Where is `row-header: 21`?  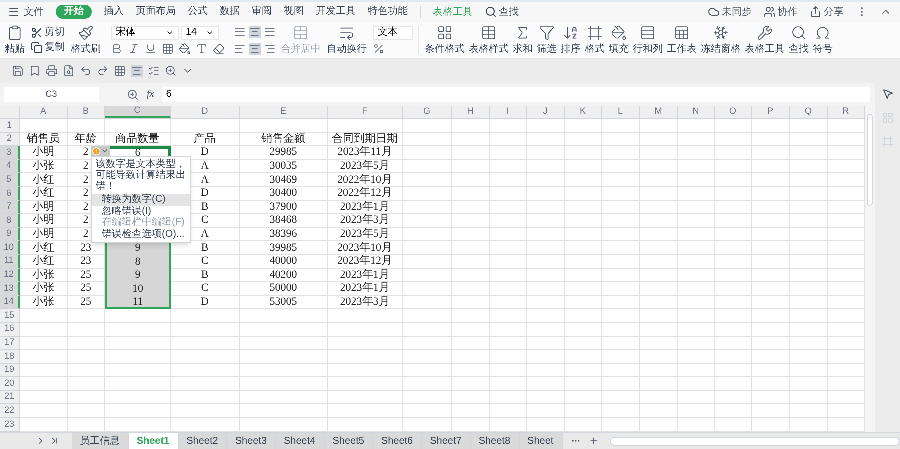 row-header: 21 is located at coordinates (10, 397).